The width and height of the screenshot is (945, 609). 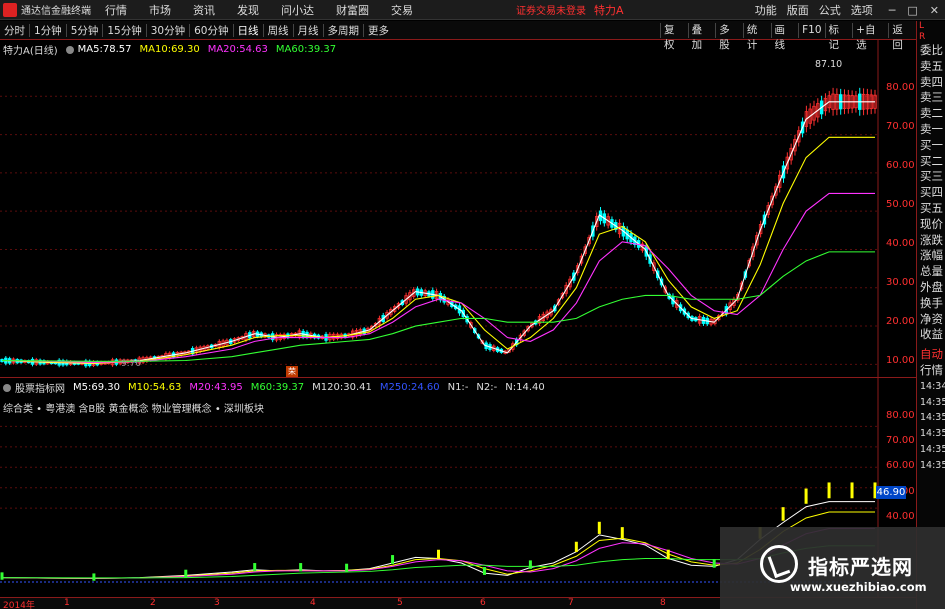 What do you see at coordinates (931, 128) in the screenshot?
I see `side-item: 卖一` at bounding box center [931, 128].